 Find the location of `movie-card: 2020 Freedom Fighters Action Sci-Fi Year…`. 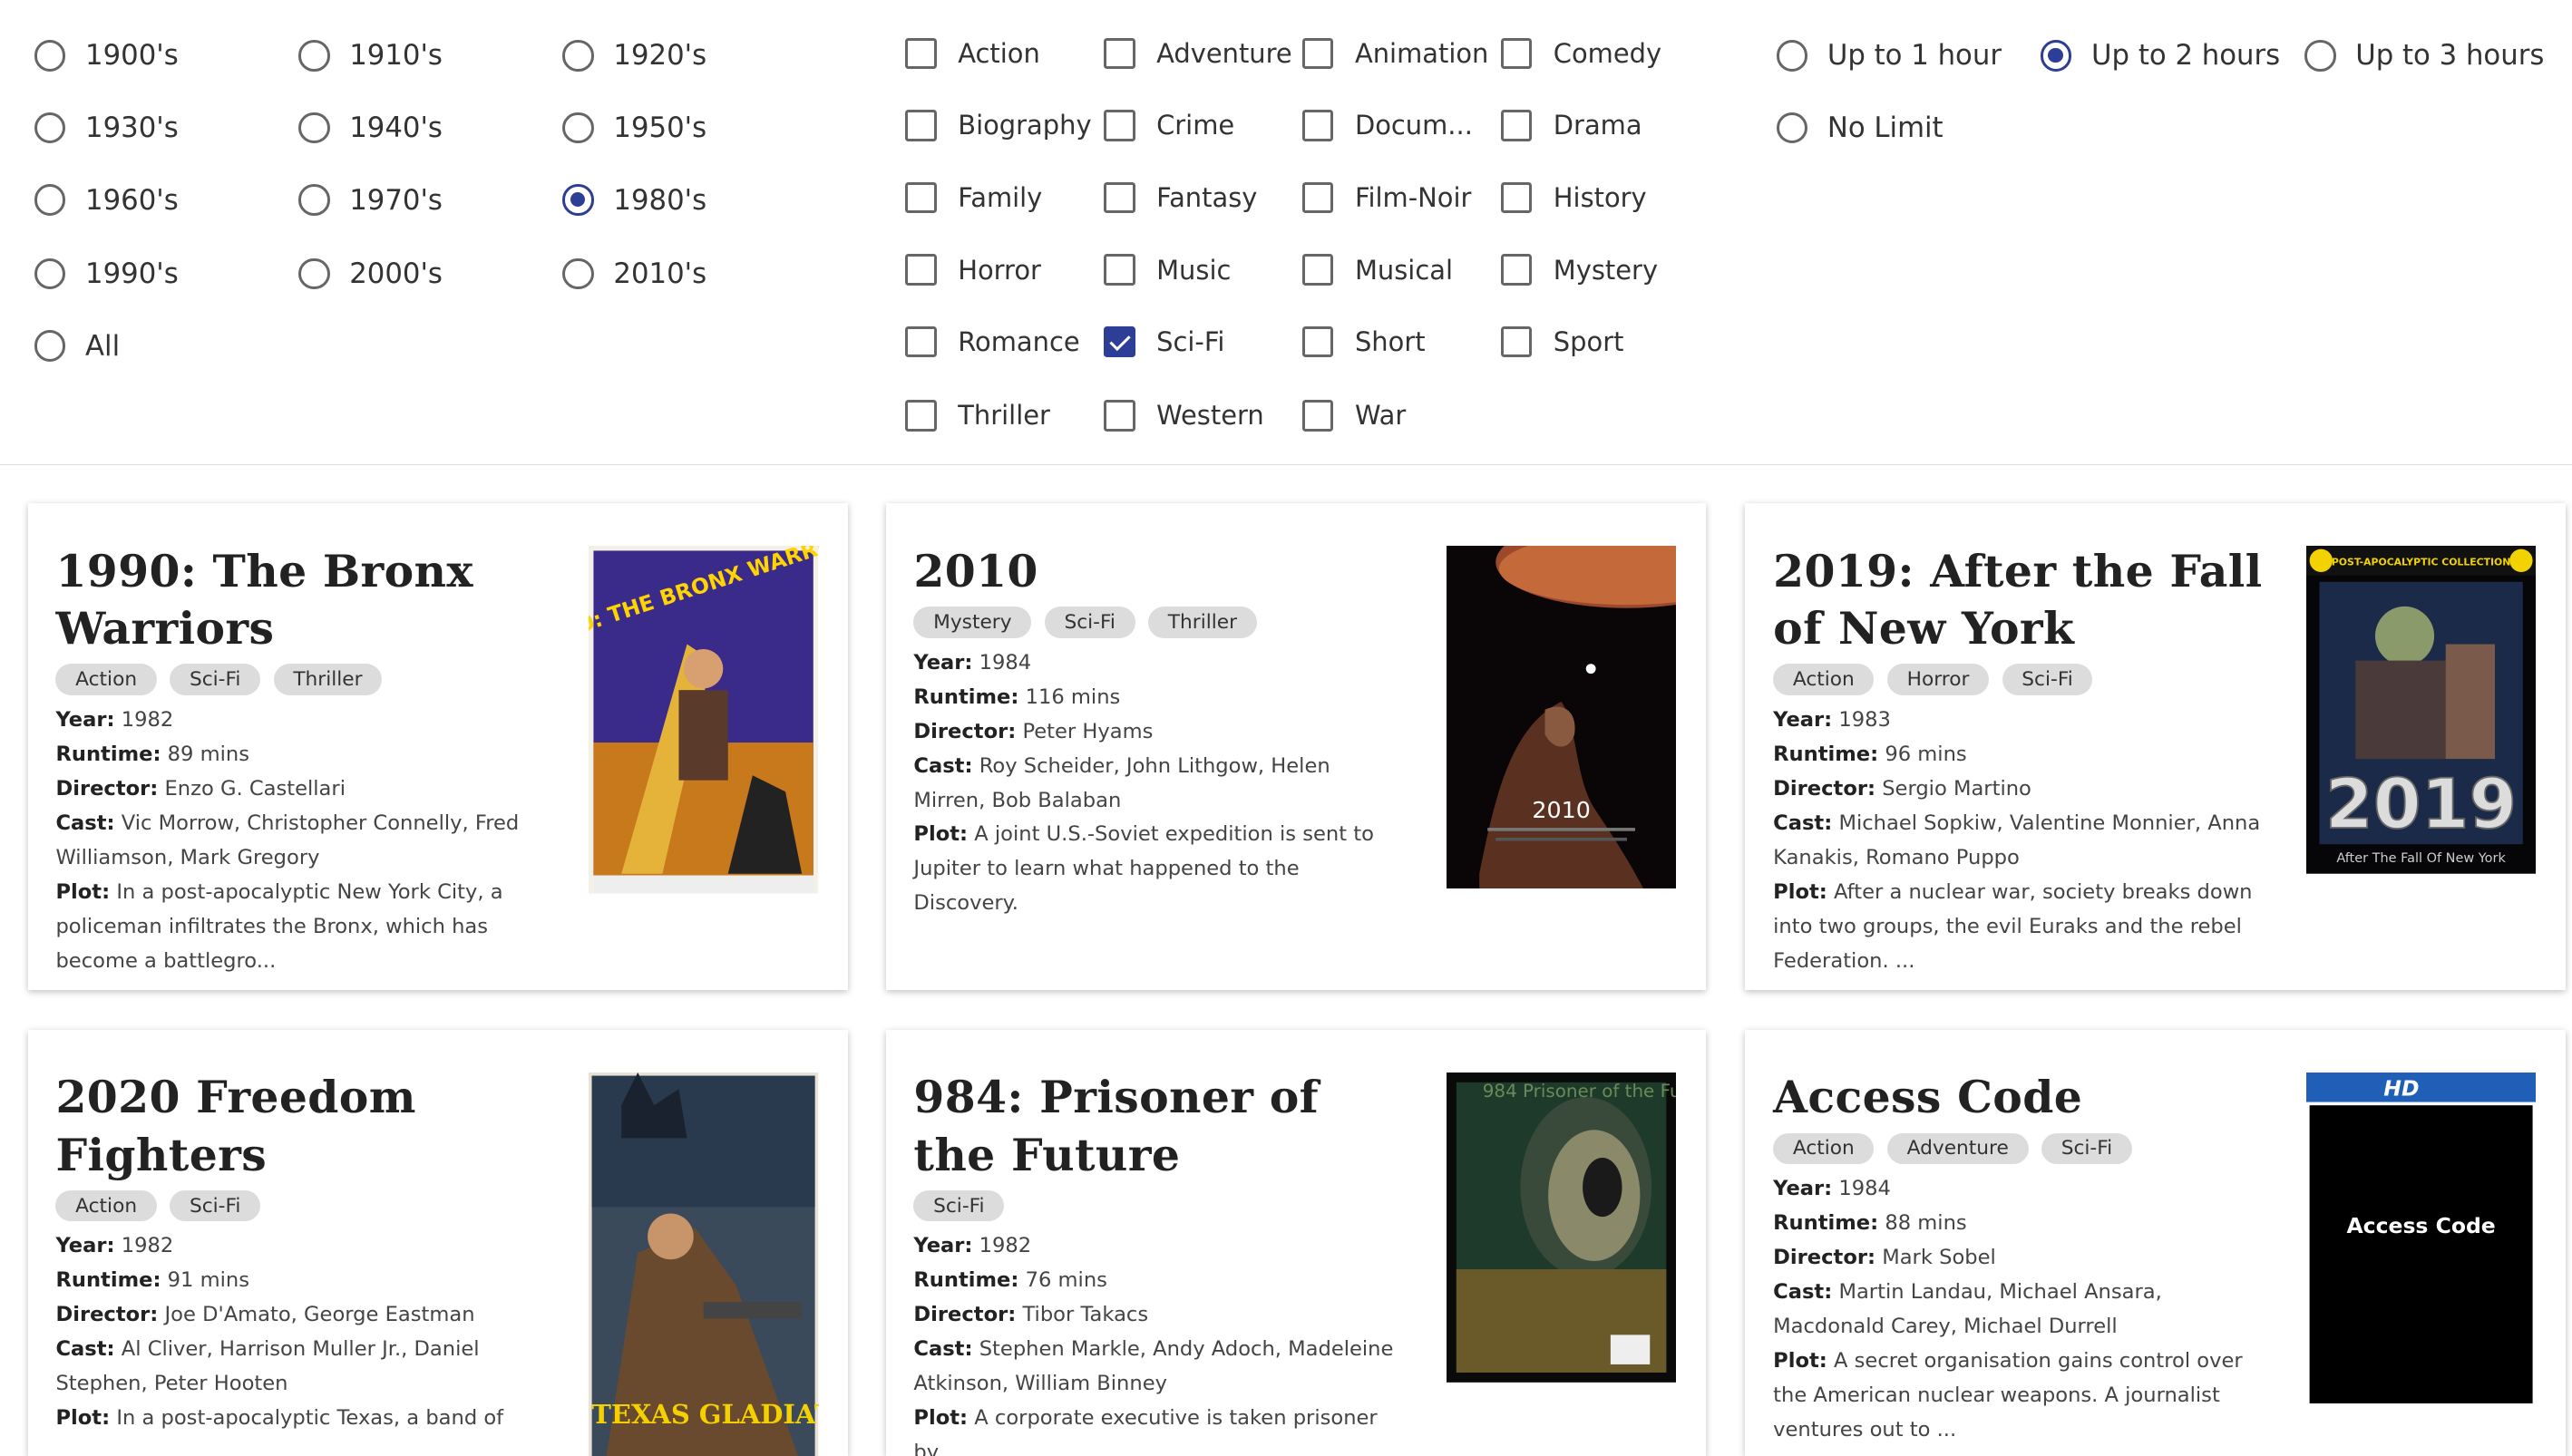

movie-card: 2020 Freedom Fighters Action Sci-Fi Year… is located at coordinates (438, 1242).